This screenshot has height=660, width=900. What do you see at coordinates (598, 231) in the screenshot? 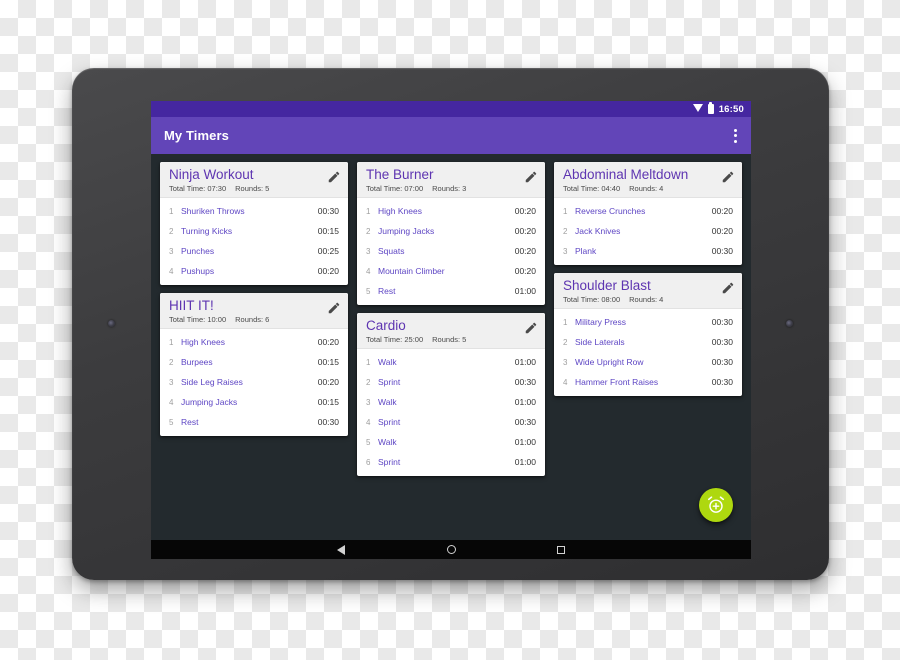
I see `exercise-name: Jack Knives` at bounding box center [598, 231].